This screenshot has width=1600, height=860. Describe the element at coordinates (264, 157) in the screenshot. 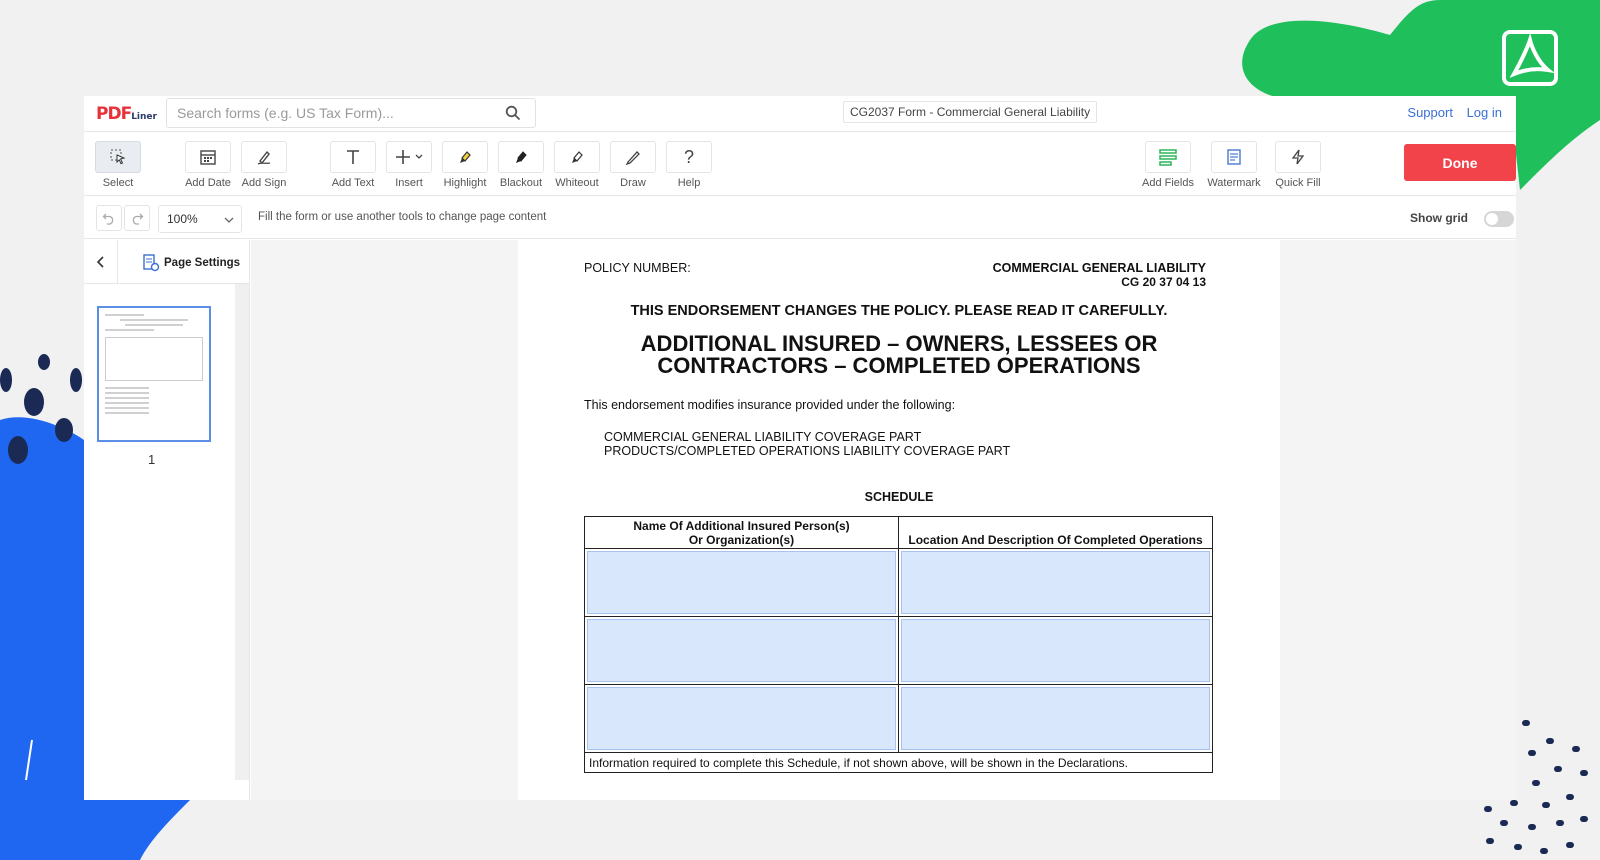

I see `signature-pen-icon` at that location.